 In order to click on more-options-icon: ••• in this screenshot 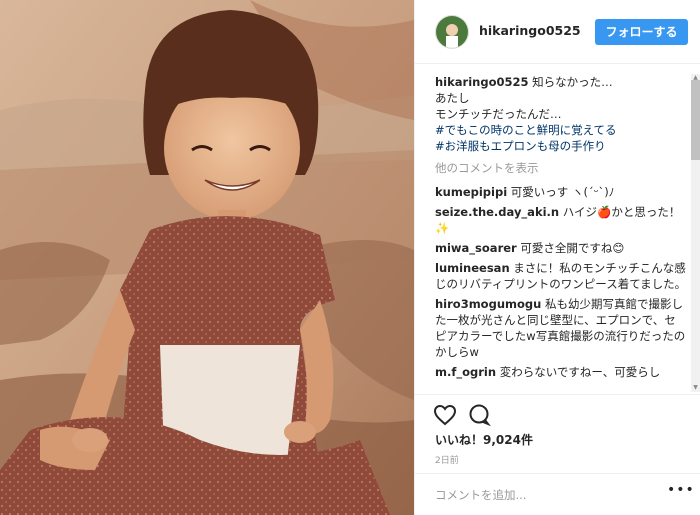, I will do `click(681, 490)`.